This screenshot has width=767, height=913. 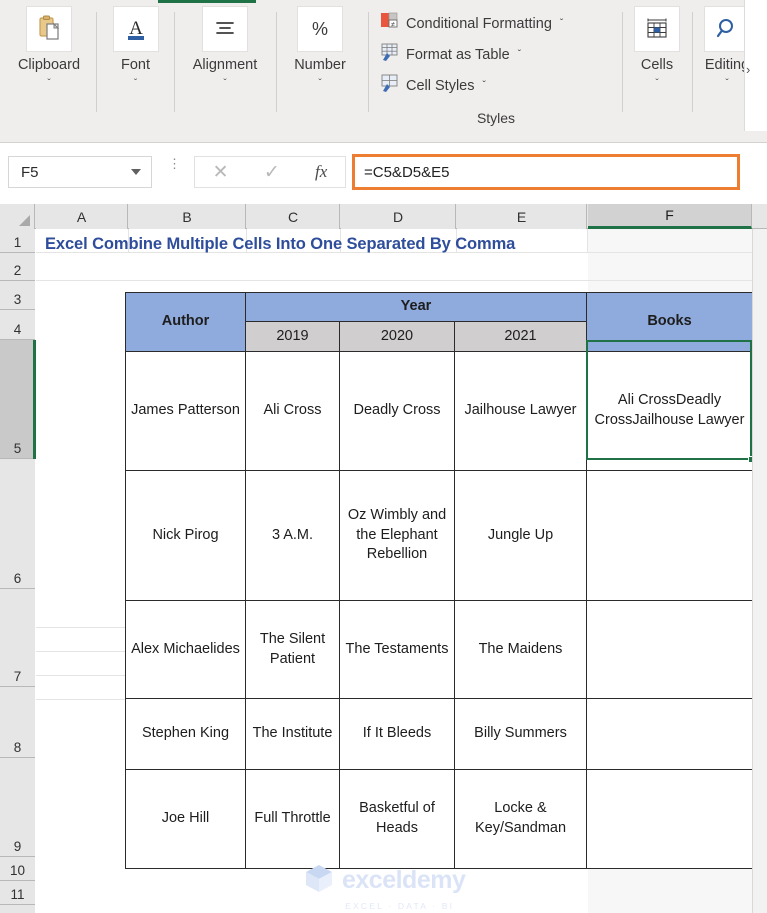 I want to click on column-header-bar: A B C D E F, so click(x=383, y=216).